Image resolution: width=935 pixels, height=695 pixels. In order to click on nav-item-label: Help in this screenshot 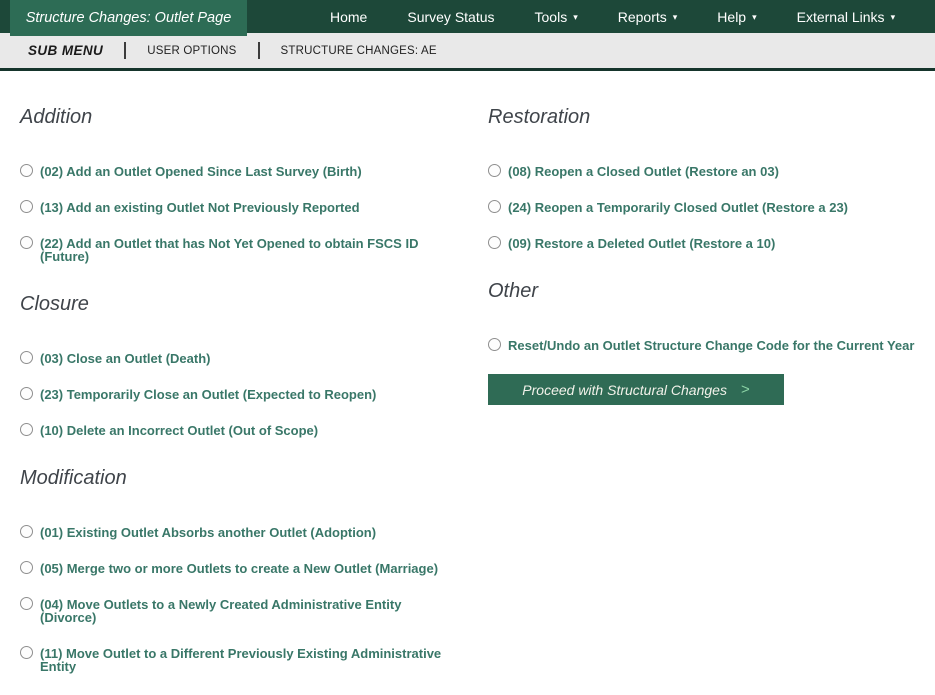, I will do `click(732, 16)`.